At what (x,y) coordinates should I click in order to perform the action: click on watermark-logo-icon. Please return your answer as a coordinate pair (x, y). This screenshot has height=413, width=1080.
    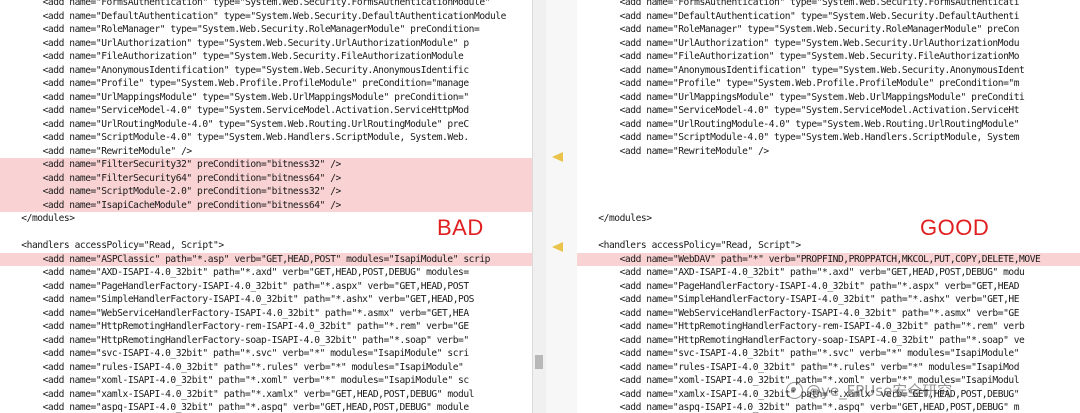
    Looking at the image, I should click on (794, 390).